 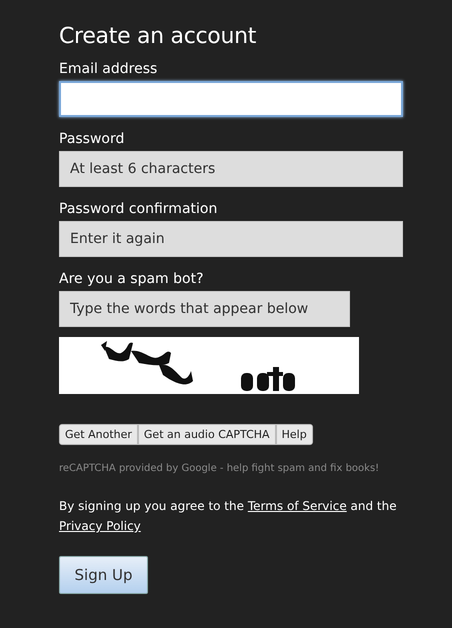 What do you see at coordinates (297, 506) in the screenshot?
I see `terms-link: Terms of Service` at bounding box center [297, 506].